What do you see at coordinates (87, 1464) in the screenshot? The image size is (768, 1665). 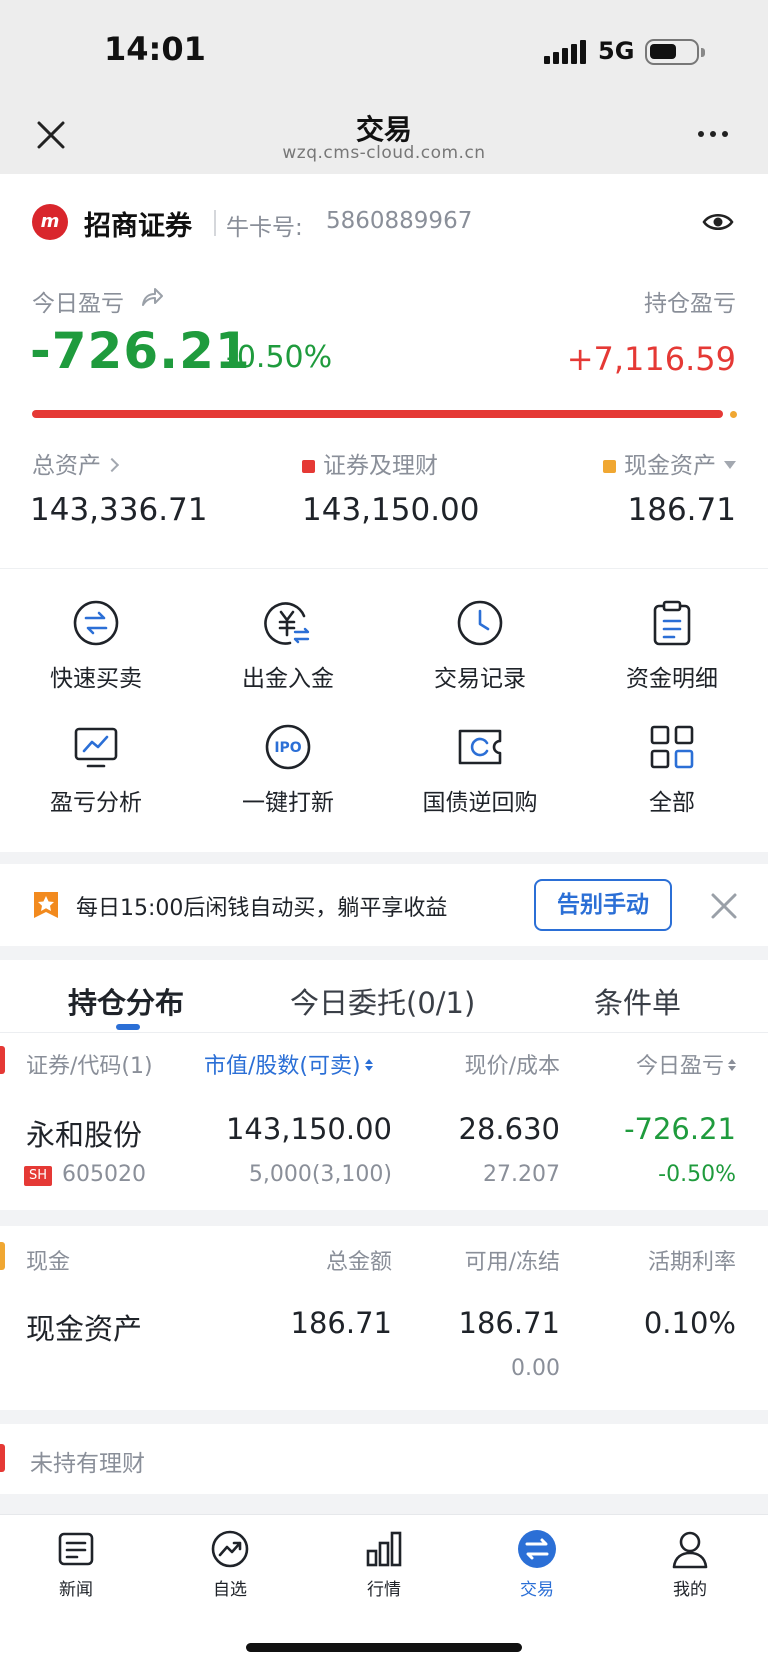 I see `no-wealth-text: 未持有理财` at bounding box center [87, 1464].